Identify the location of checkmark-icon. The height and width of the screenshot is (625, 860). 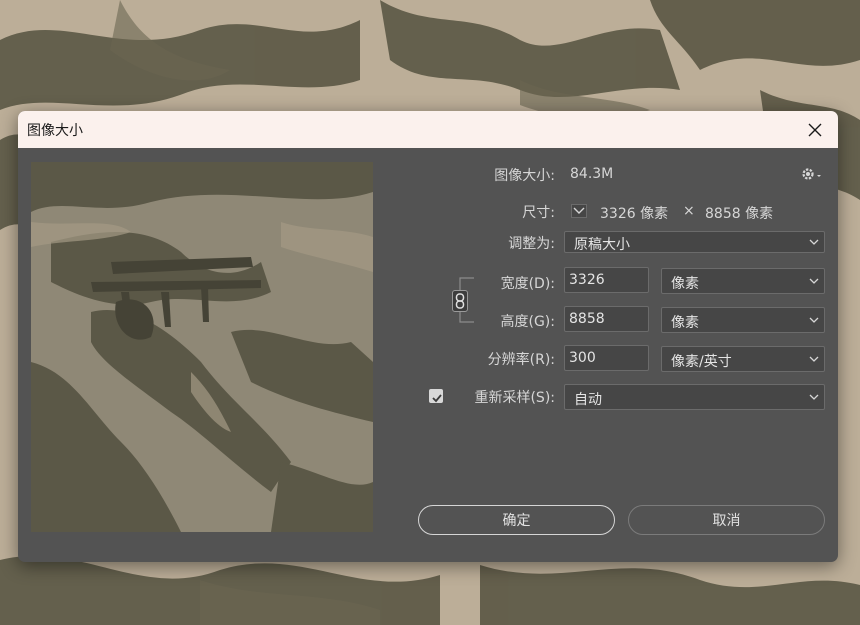
(437, 398).